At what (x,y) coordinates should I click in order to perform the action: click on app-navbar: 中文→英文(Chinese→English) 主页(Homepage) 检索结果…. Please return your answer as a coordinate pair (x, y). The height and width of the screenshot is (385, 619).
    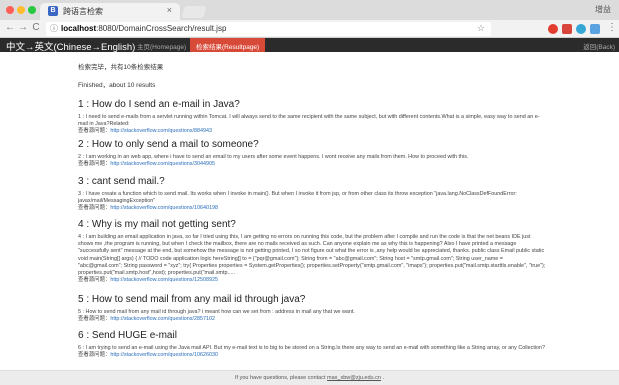
    Looking at the image, I should click on (309, 45).